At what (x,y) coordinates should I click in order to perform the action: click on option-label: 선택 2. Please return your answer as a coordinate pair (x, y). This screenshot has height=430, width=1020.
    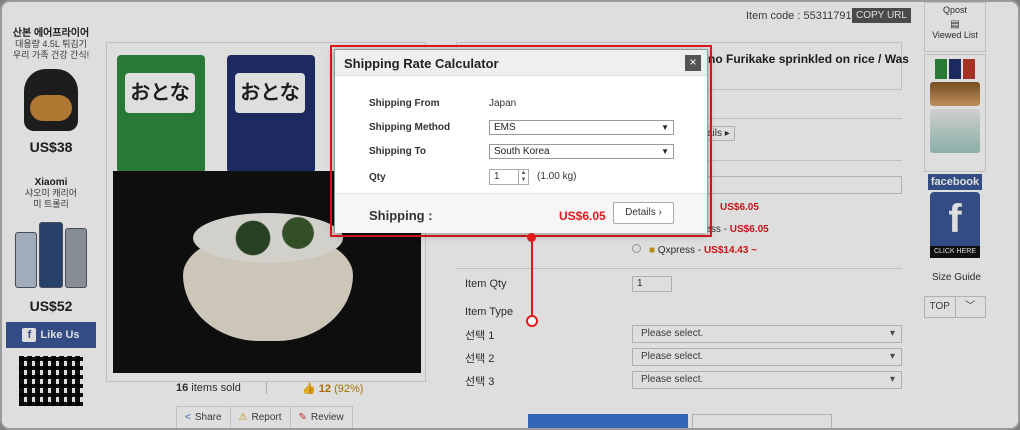
    Looking at the image, I should click on (480, 359).